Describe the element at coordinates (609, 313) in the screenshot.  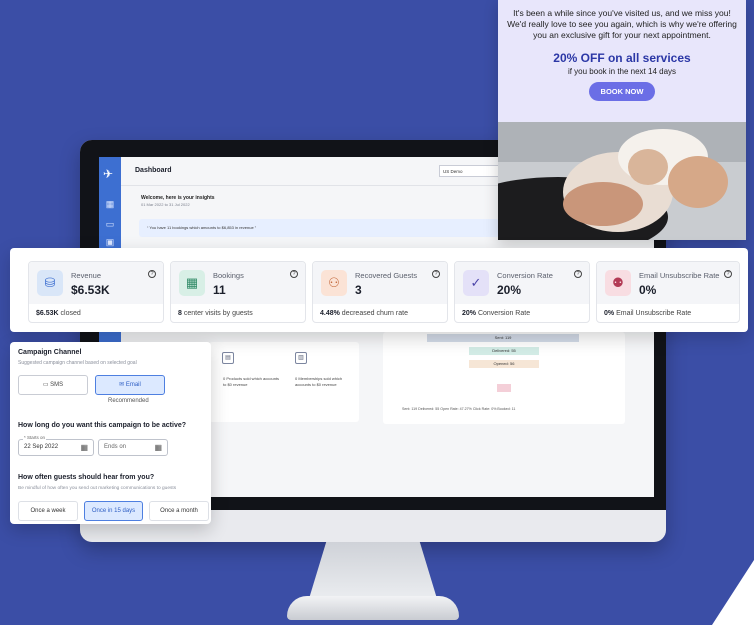
I see `metric-footer-value: 0%` at that location.